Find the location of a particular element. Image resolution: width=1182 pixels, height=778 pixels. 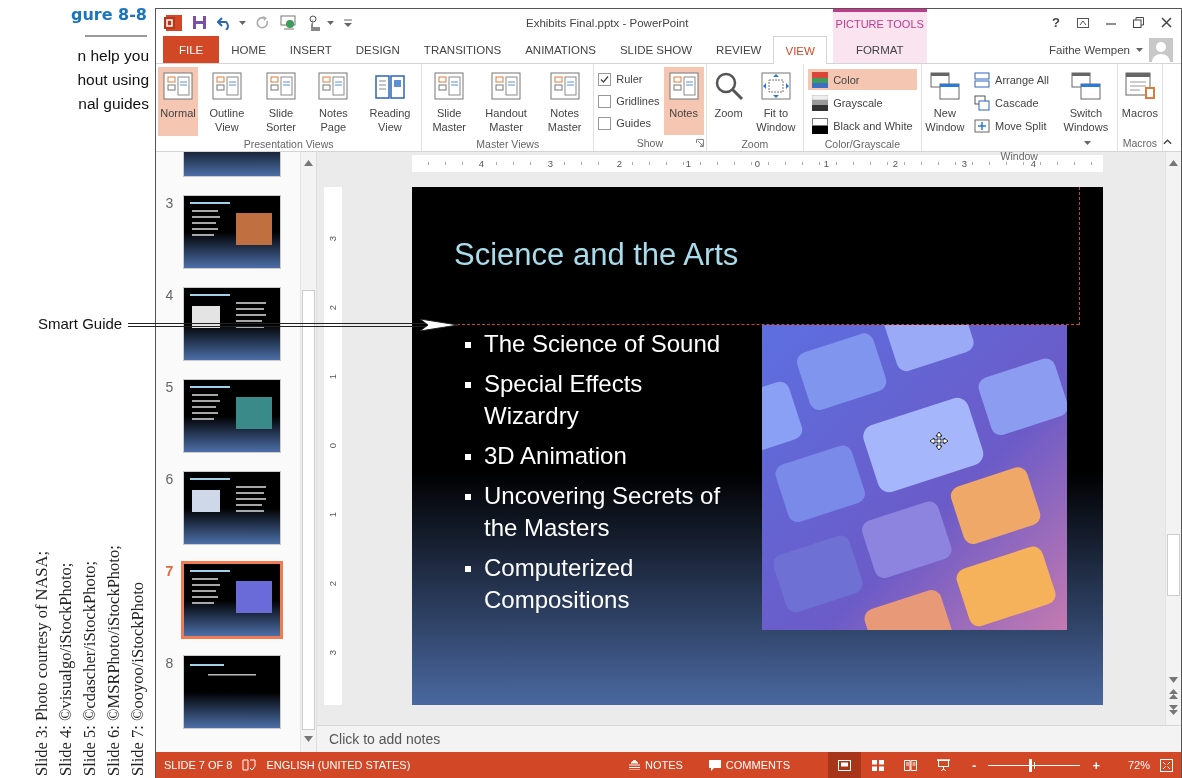

dialog-launcher-icon is located at coordinates (699, 143).